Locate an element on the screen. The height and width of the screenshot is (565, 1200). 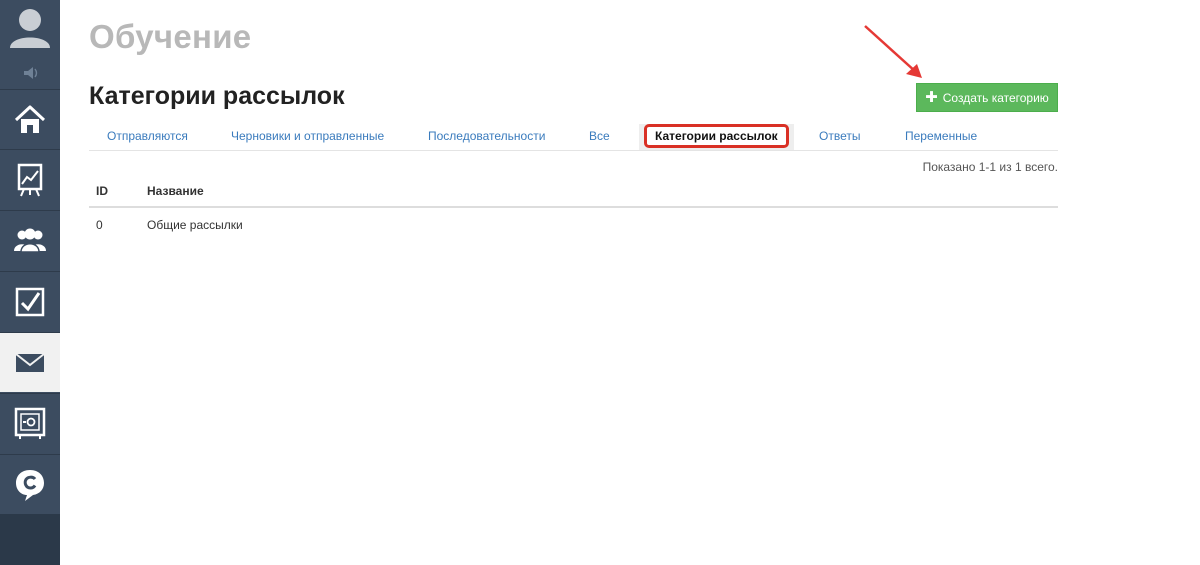
user-icon is located at coordinates (30, 28).